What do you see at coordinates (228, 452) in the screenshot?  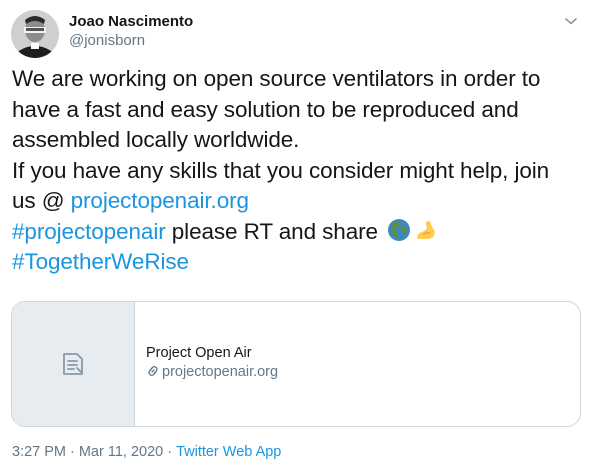 I see `tweet-source: Twitter Web App` at bounding box center [228, 452].